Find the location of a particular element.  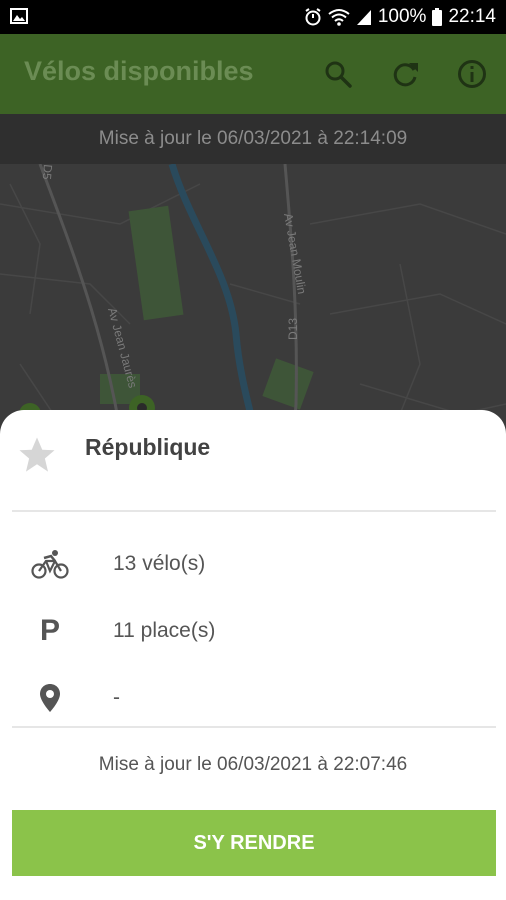

info-icon is located at coordinates (472, 74).